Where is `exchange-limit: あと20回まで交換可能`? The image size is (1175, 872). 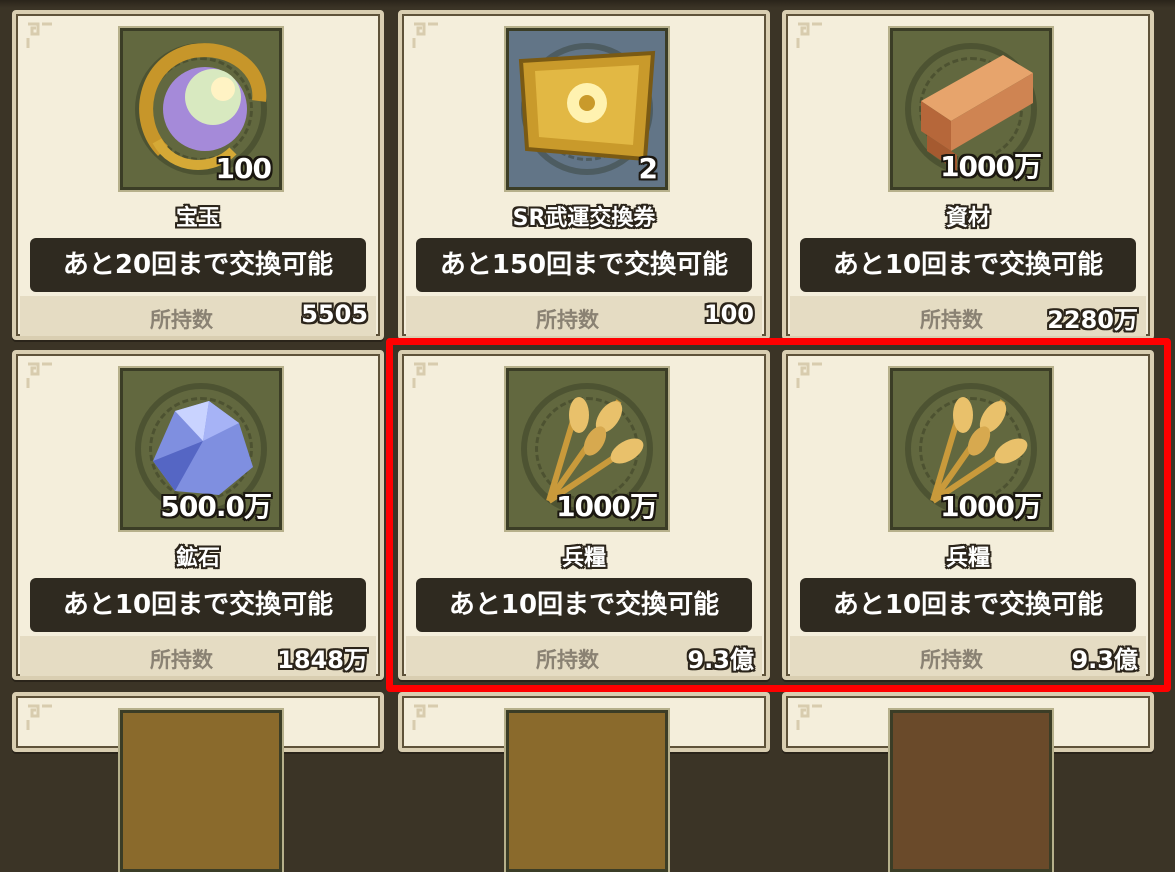
exchange-limit: あと20回まで交換可能 is located at coordinates (198, 265).